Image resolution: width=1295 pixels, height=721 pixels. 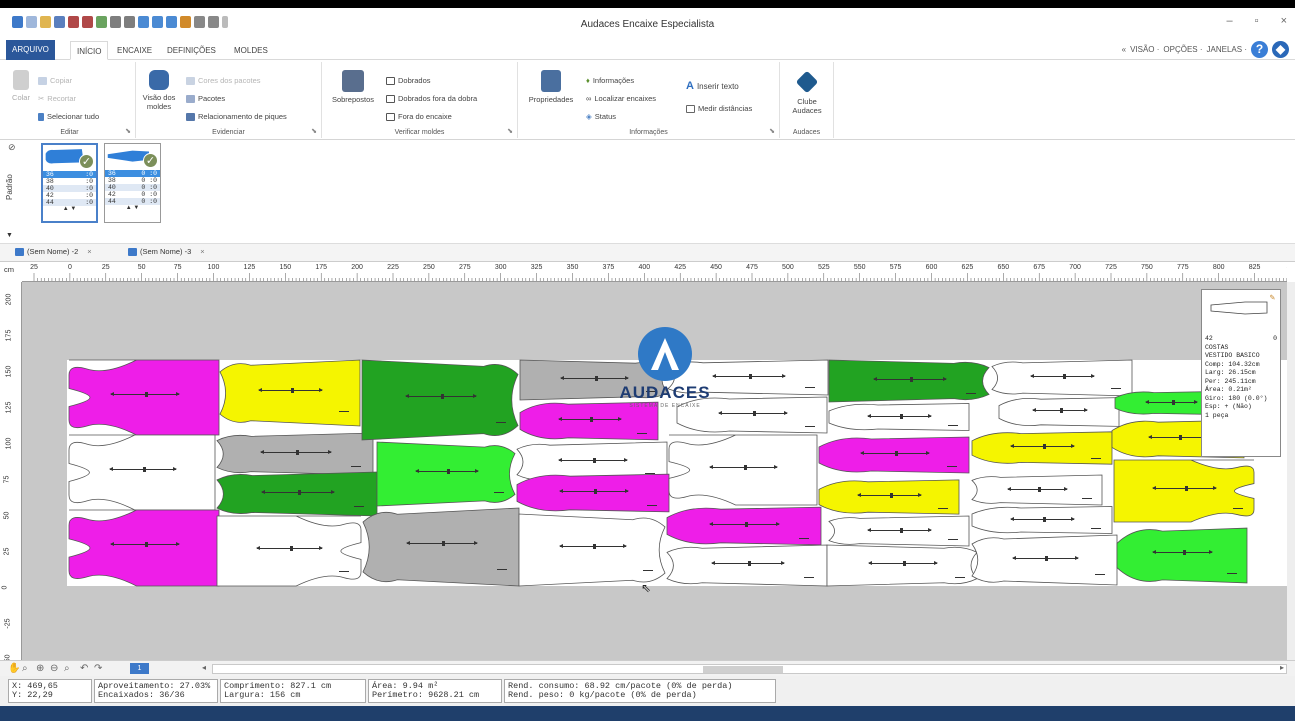 I want to click on tab-encaixe: ENCAIXE, so click(x=134, y=50).